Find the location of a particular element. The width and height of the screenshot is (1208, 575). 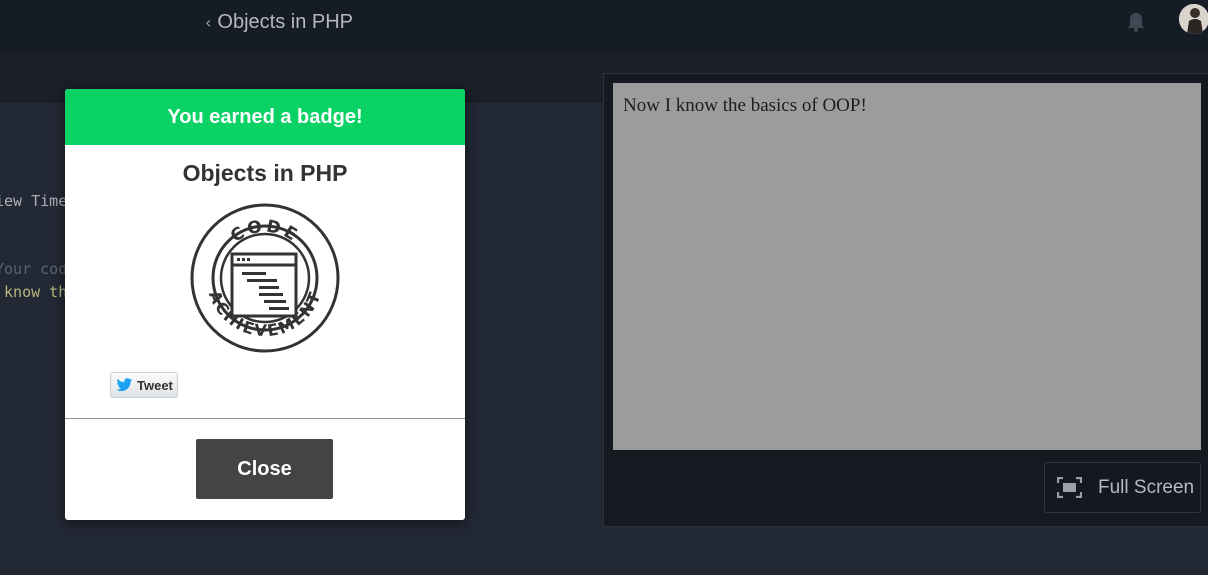

code-line: iew Time is located at coordinates (34, 201).